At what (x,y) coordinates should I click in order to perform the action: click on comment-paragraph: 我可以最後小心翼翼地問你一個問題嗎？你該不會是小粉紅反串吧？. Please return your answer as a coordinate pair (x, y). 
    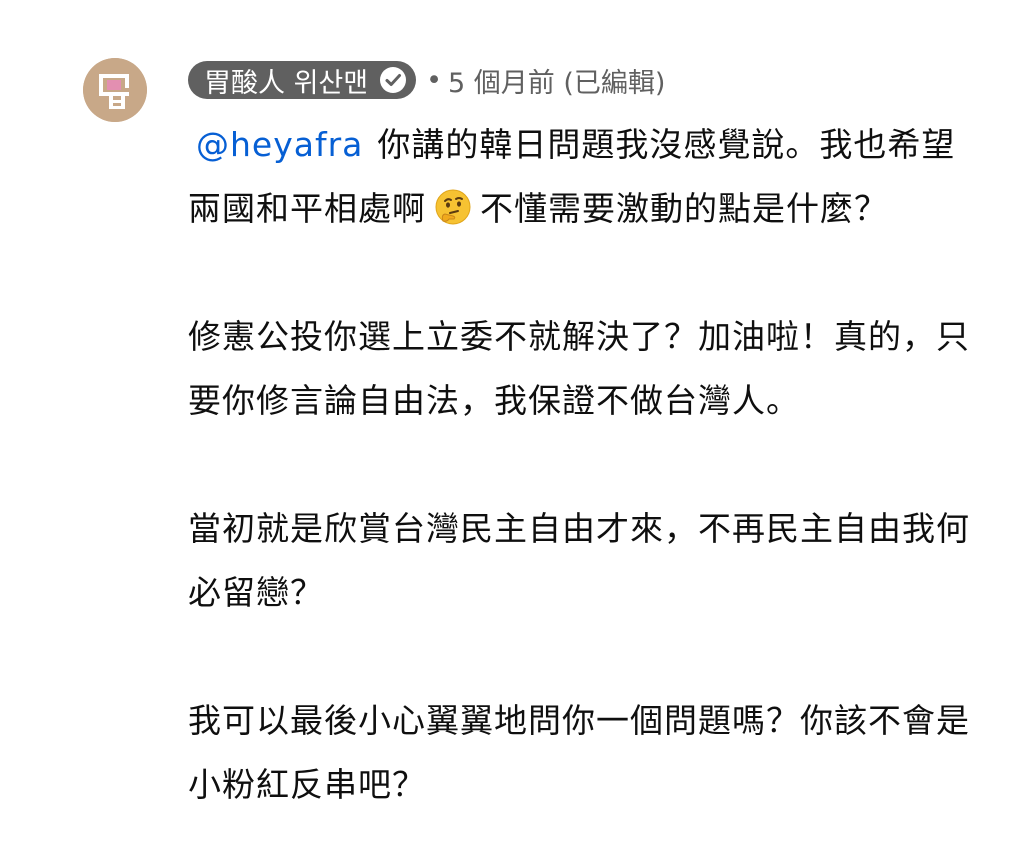
    Looking at the image, I should click on (579, 752).